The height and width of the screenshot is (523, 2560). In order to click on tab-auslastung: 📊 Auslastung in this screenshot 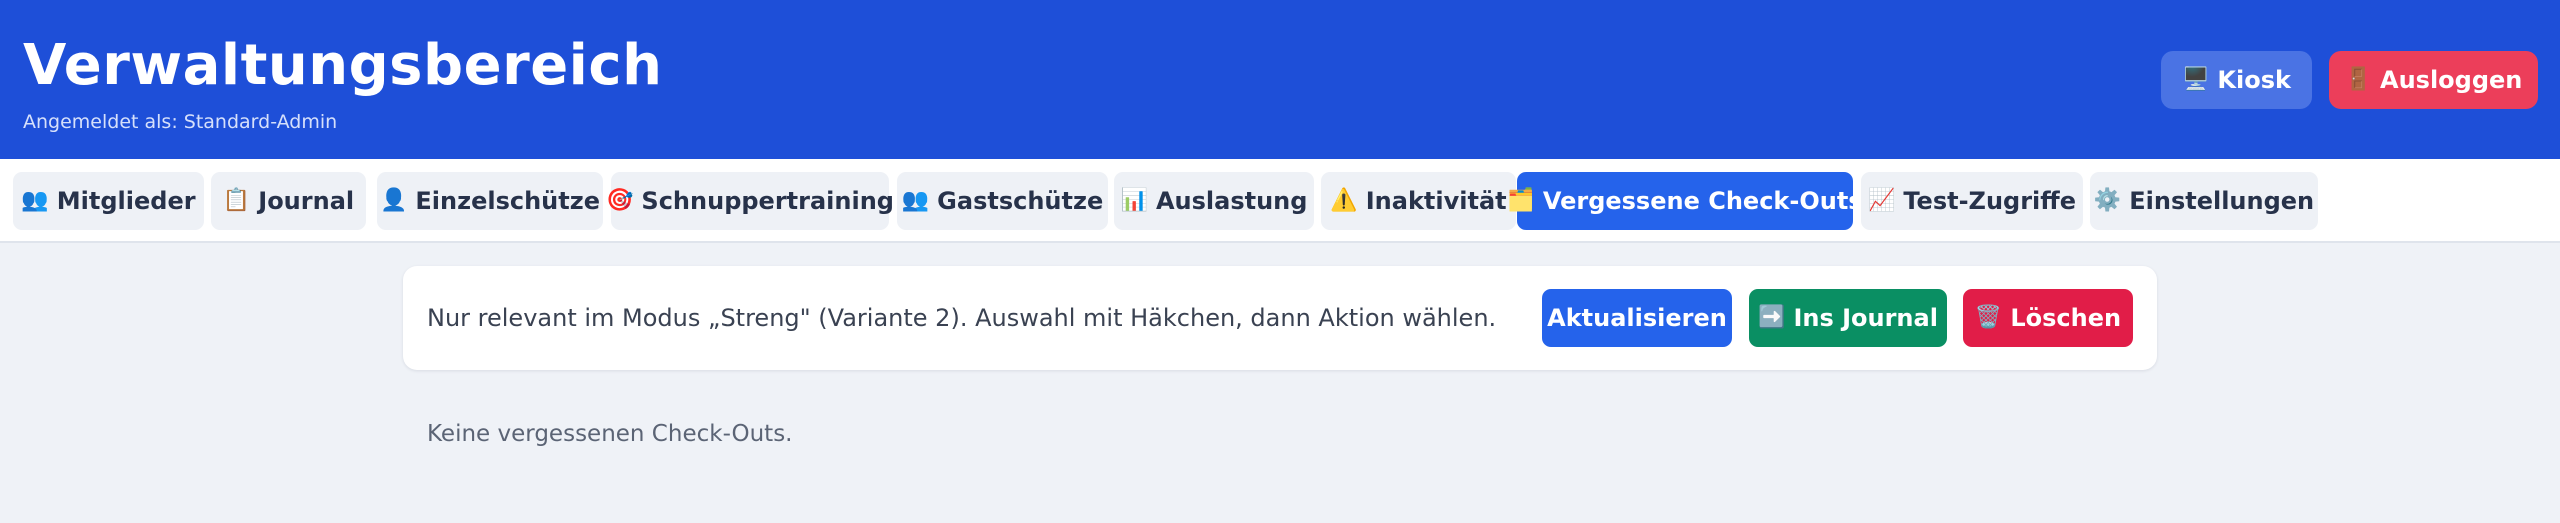, I will do `click(1214, 201)`.